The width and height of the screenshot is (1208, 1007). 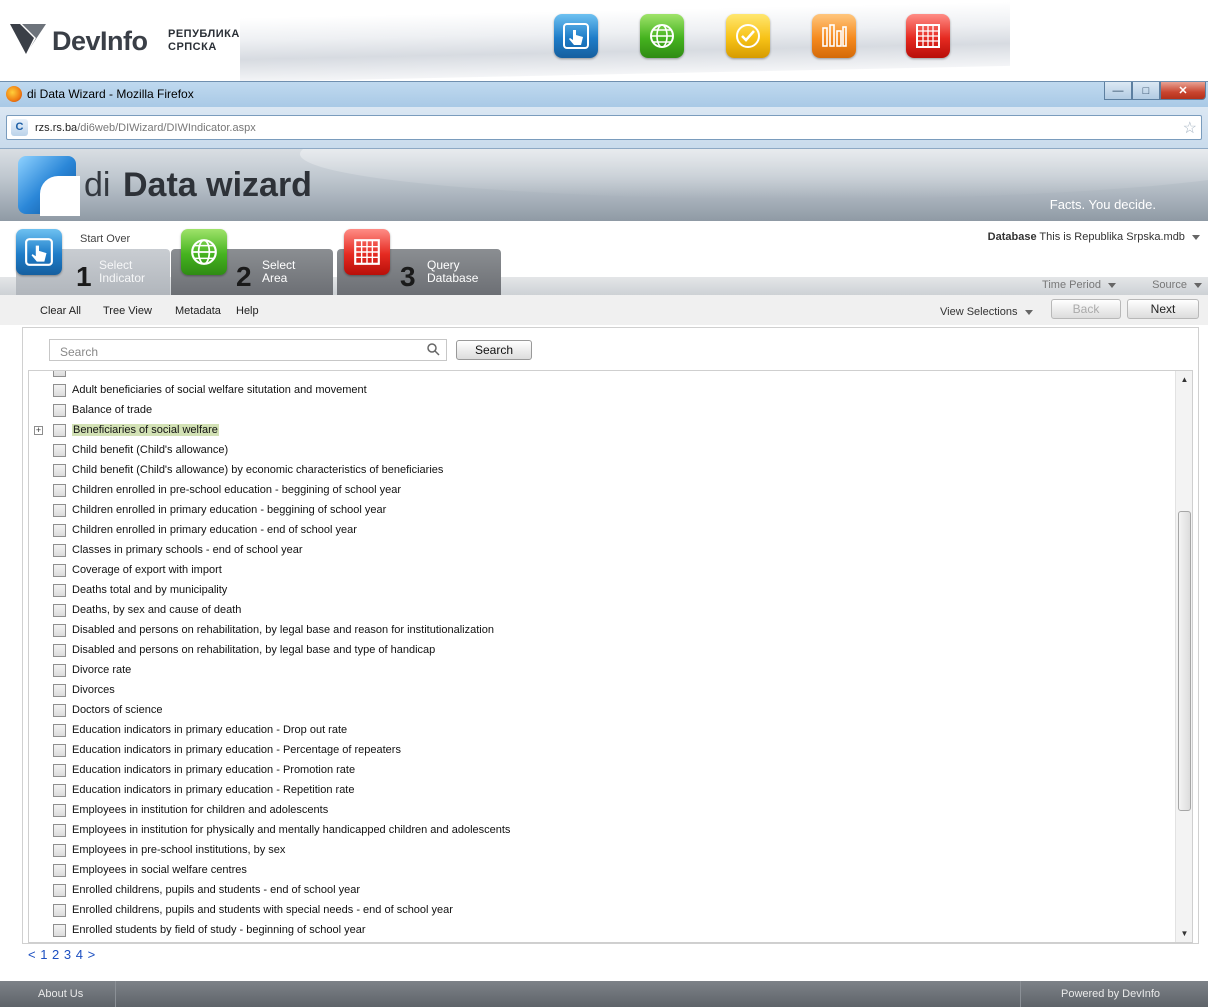 What do you see at coordinates (1118, 91) in the screenshot?
I see `minimize-icon: —` at bounding box center [1118, 91].